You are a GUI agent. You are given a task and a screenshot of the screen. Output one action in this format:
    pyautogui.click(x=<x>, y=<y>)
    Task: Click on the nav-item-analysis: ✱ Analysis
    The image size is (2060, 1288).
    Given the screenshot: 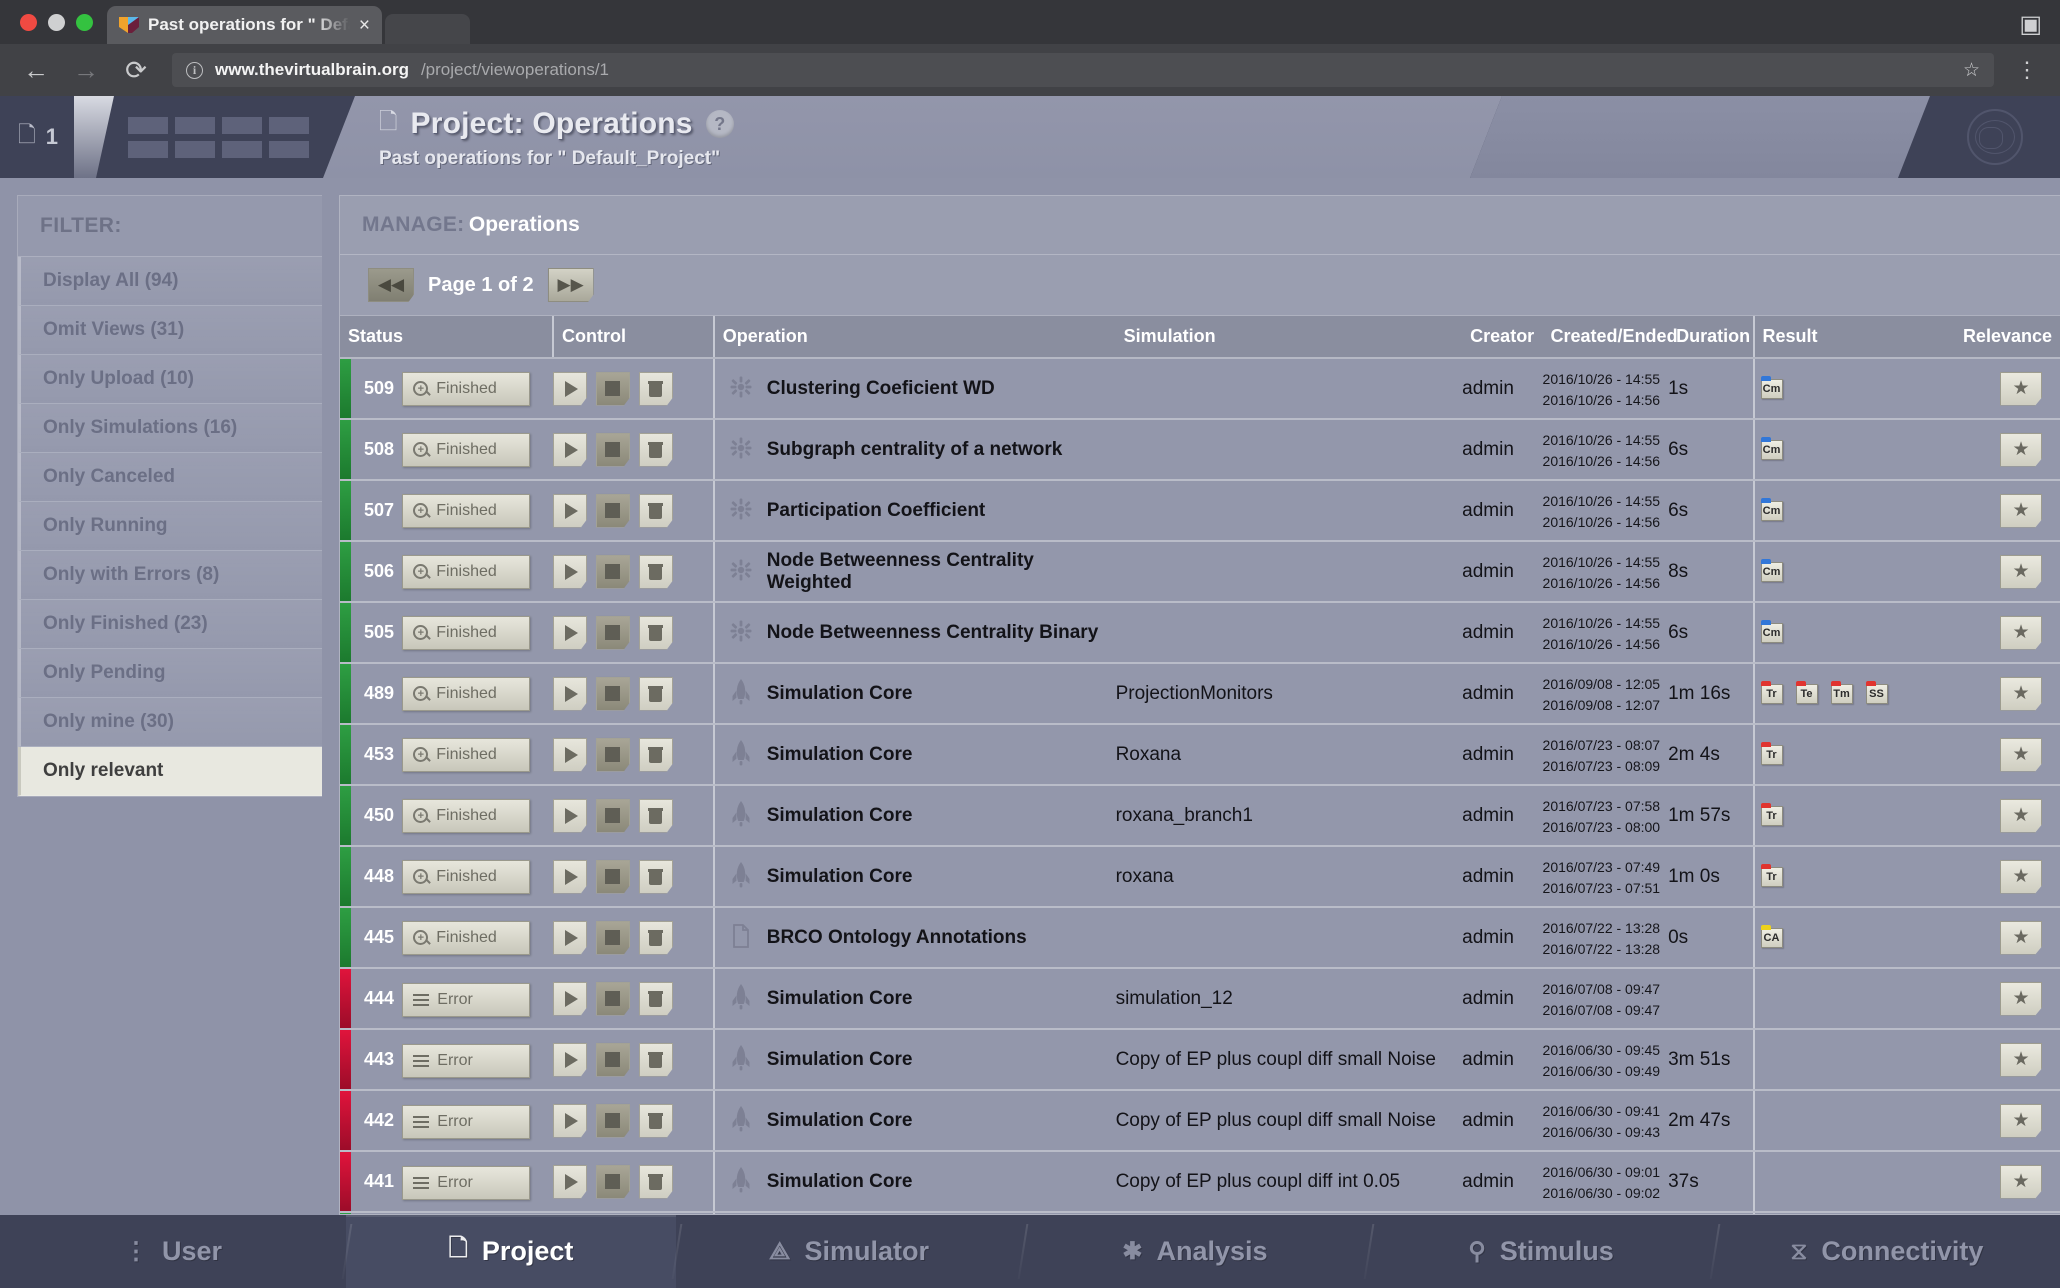 What is the action you would take?
    pyautogui.click(x=1195, y=1251)
    